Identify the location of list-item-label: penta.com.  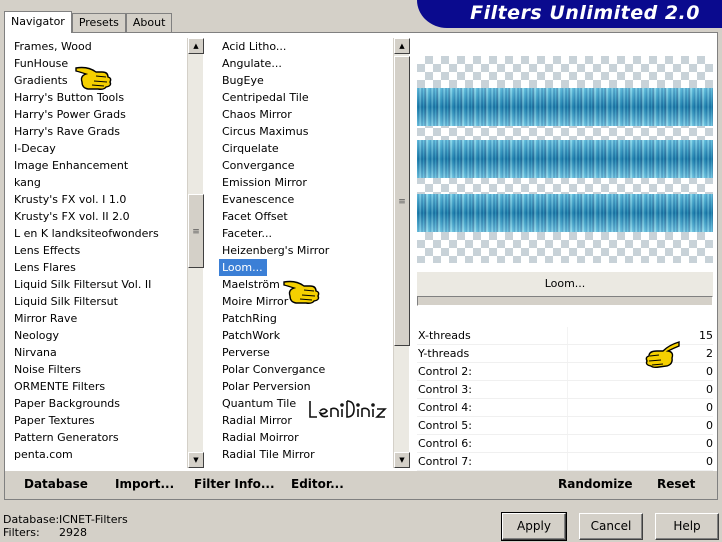
(43, 454).